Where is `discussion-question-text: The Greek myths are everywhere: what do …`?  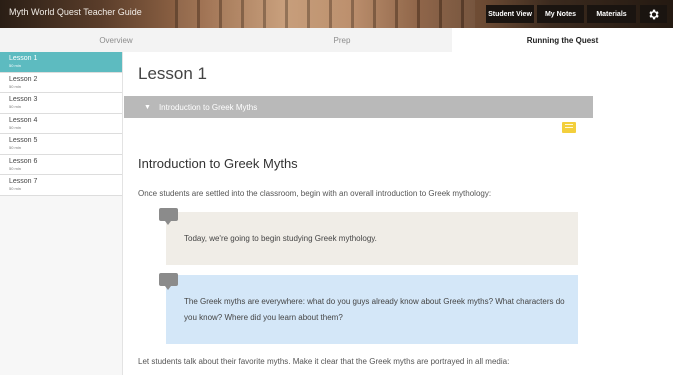
discussion-question-text: The Greek myths are everywhere: what do … is located at coordinates (374, 309).